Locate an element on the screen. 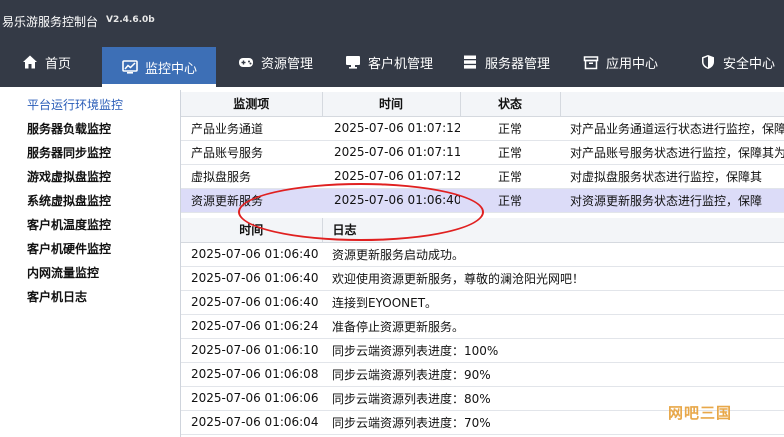  log-time: 2025-07-06 01:06:06 is located at coordinates (251, 398).